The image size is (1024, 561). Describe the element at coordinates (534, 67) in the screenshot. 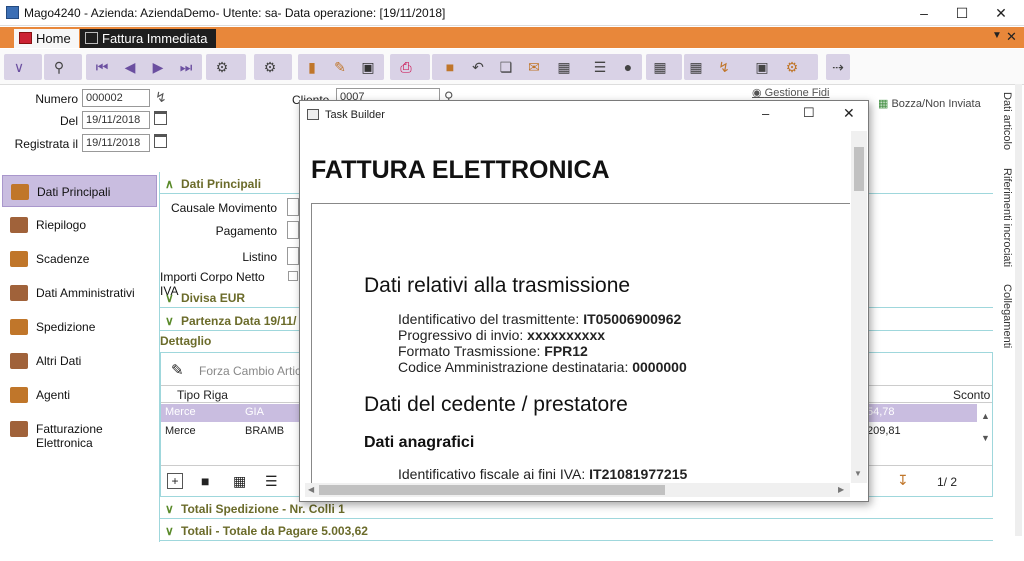

I see `mail-icon: ✉` at that location.